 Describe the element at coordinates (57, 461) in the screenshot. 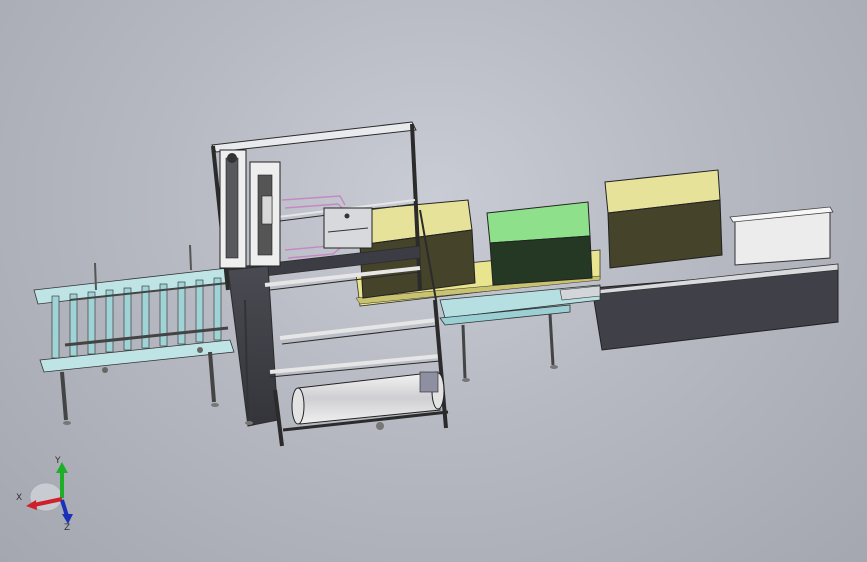

I see `y-axis-label: Y` at that location.